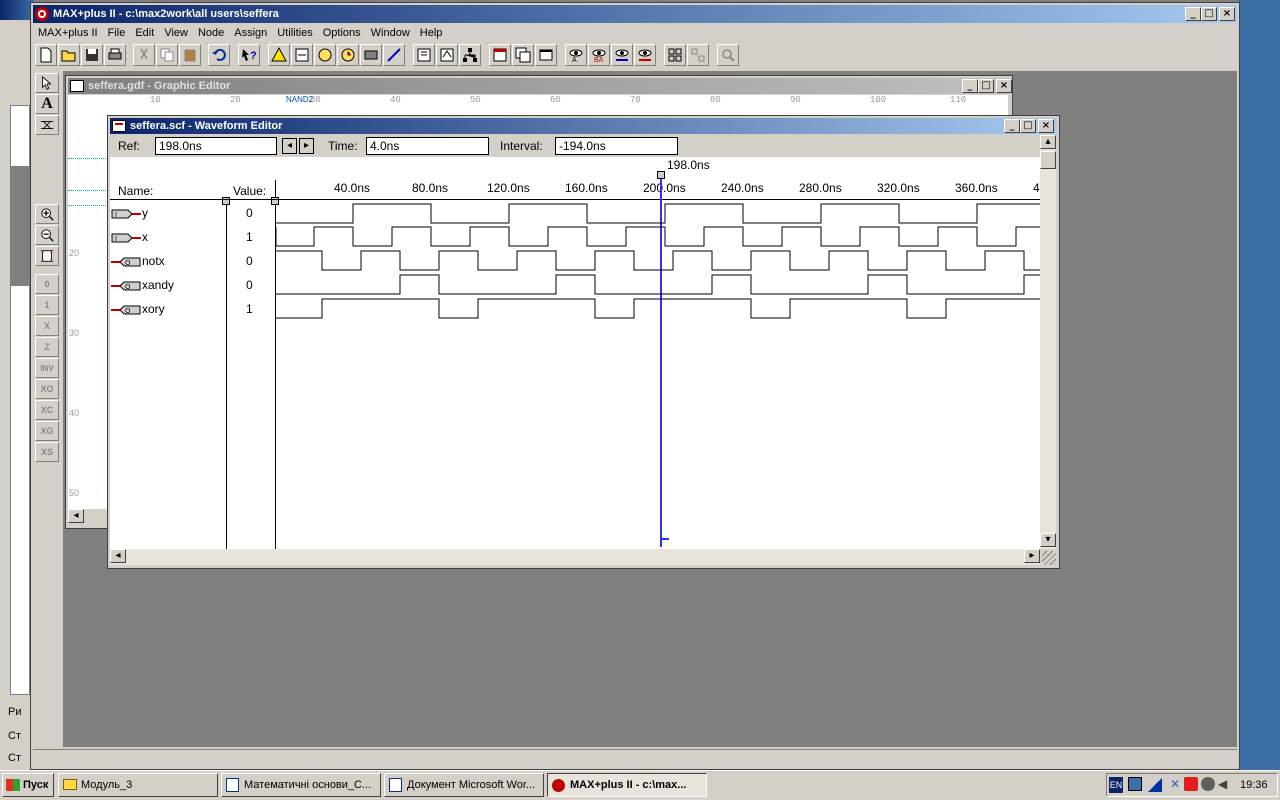  I want to click on taskbar-item-module: Модуль_3, so click(138, 785).